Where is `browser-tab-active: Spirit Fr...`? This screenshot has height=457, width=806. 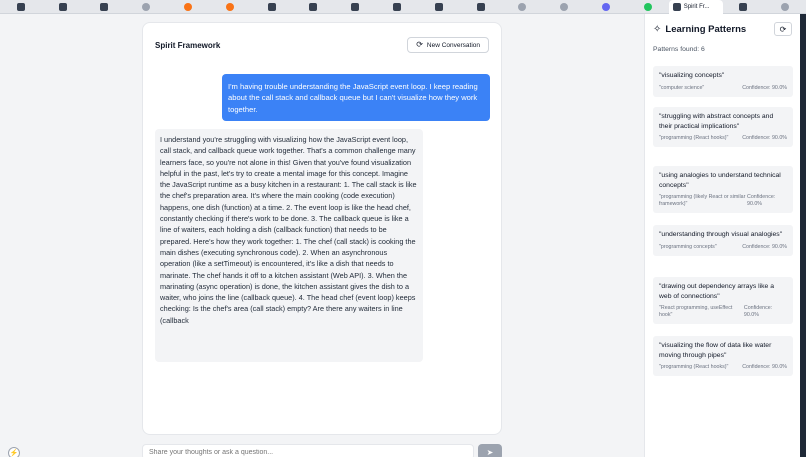 browser-tab-active: Spirit Fr... is located at coordinates (695, 7).